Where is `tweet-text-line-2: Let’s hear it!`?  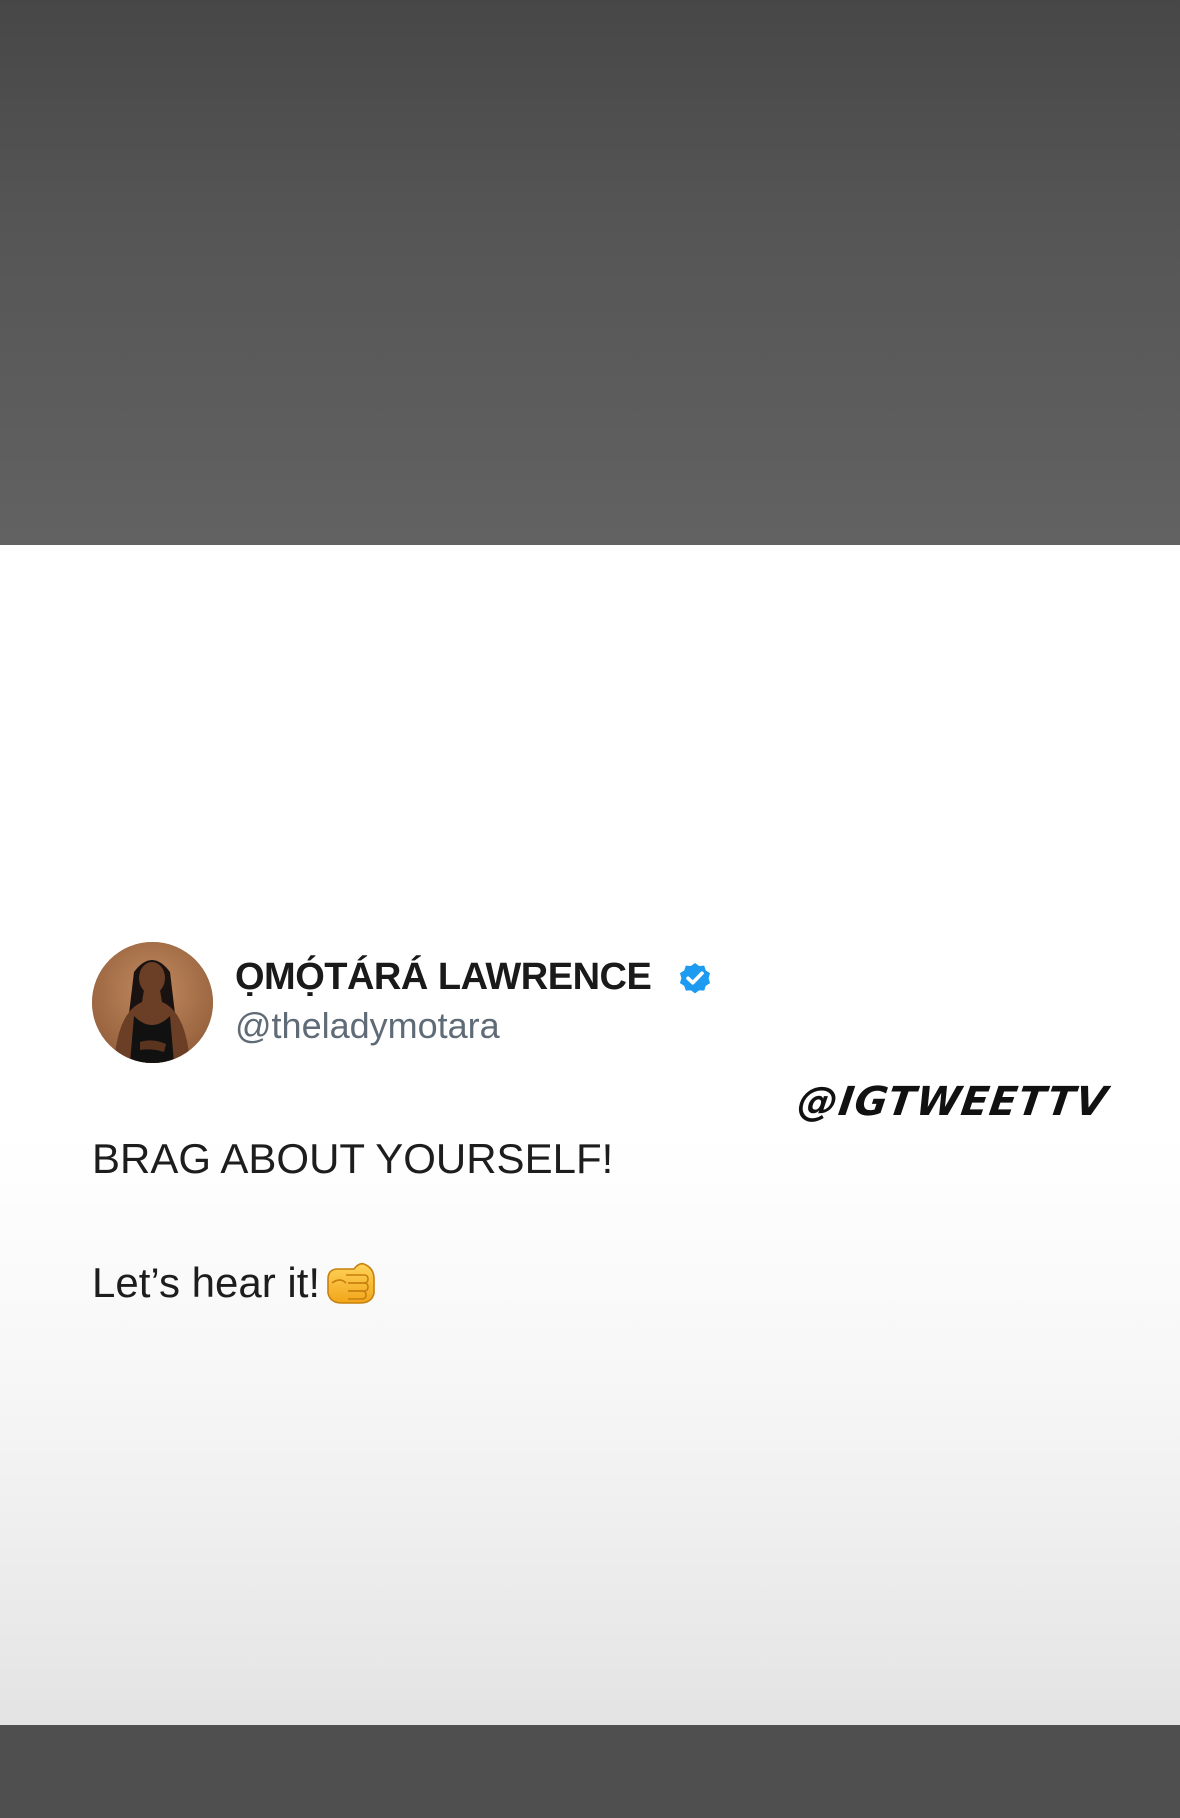 tweet-text-line-2: Let’s hear it! is located at coordinates (236, 1283).